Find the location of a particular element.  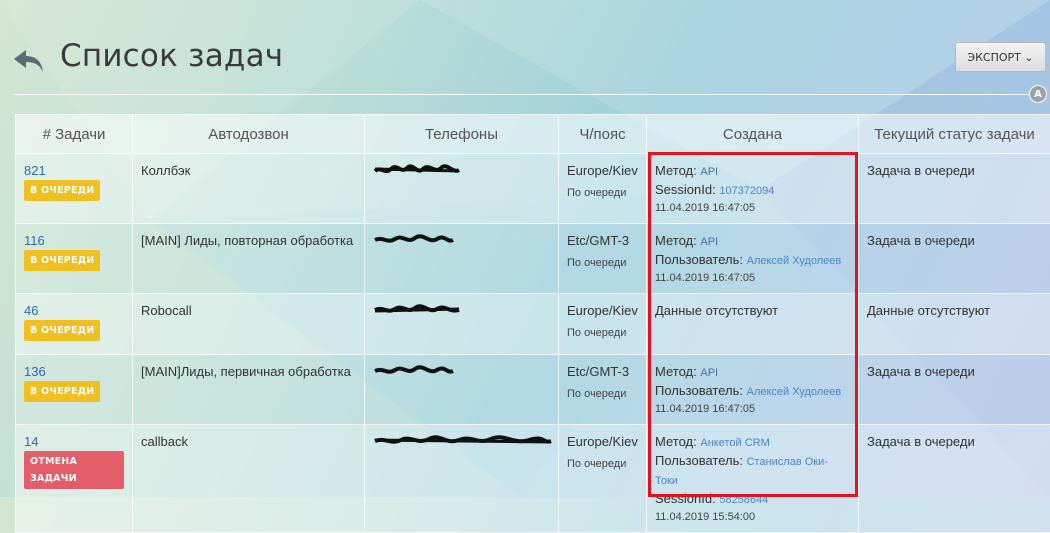

method-link: Анкетой CRM is located at coordinates (734, 443).